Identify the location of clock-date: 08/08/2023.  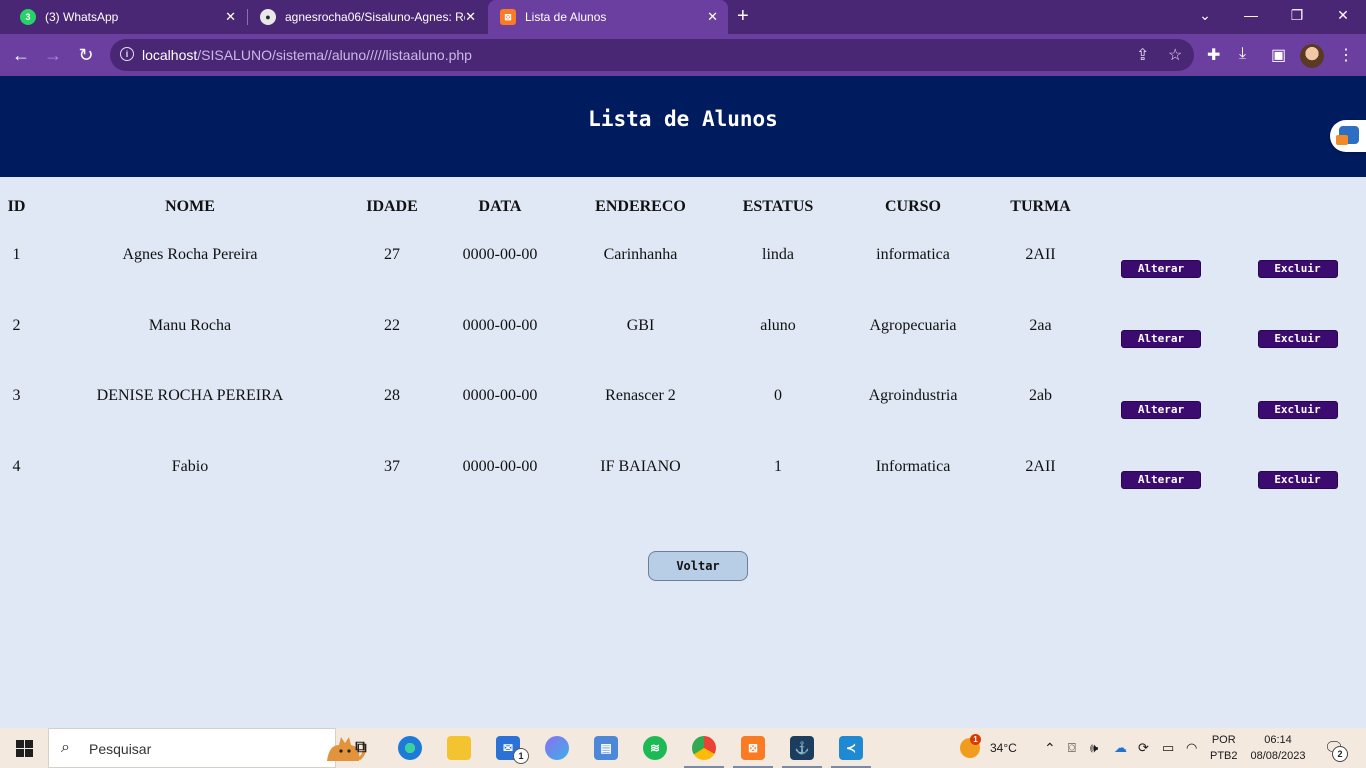
(1278, 756).